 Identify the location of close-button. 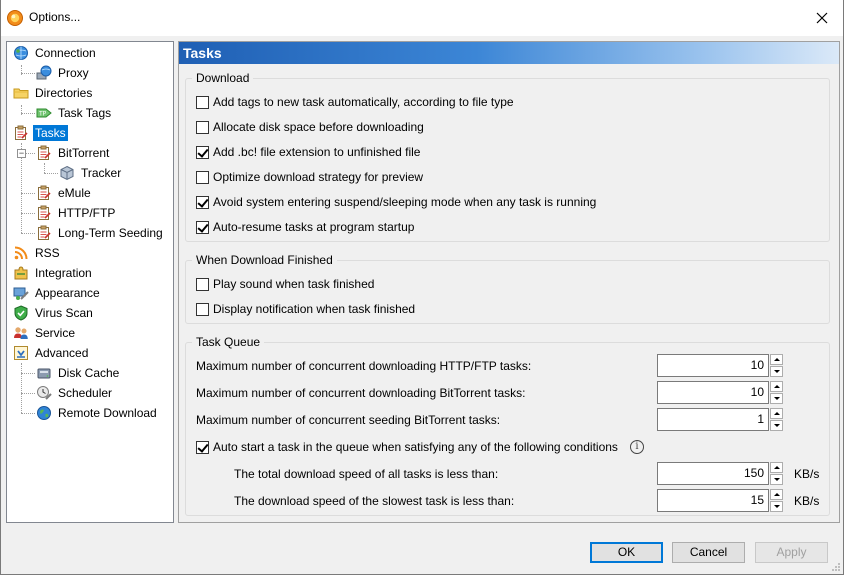
(822, 18).